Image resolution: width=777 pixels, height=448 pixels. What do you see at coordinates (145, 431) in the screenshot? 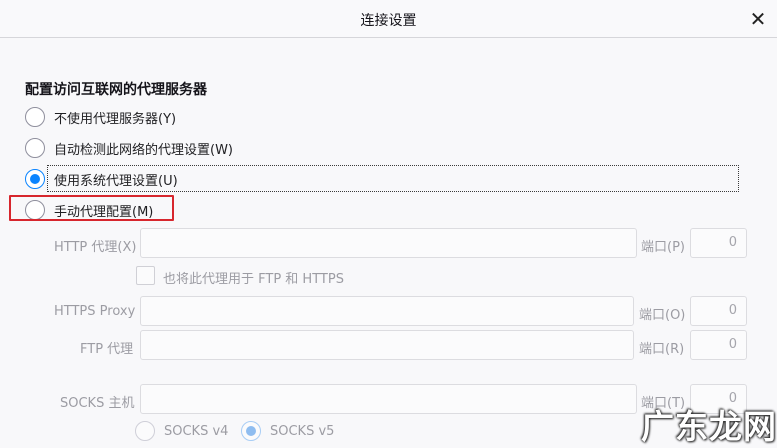
I see `radio-socks-v4` at bounding box center [145, 431].